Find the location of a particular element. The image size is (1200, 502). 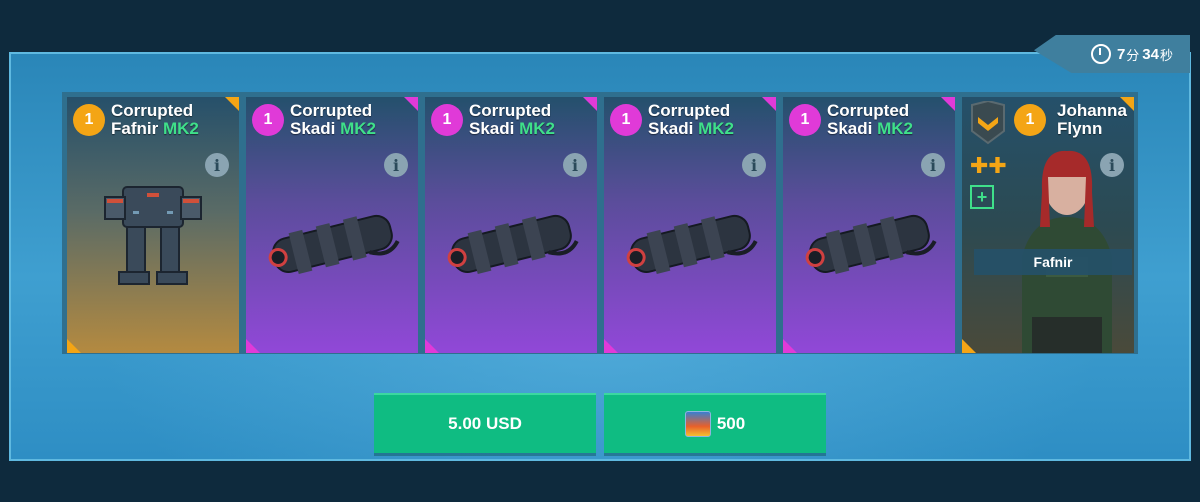

skill-plus-icon: ✚✚ is located at coordinates (988, 165).